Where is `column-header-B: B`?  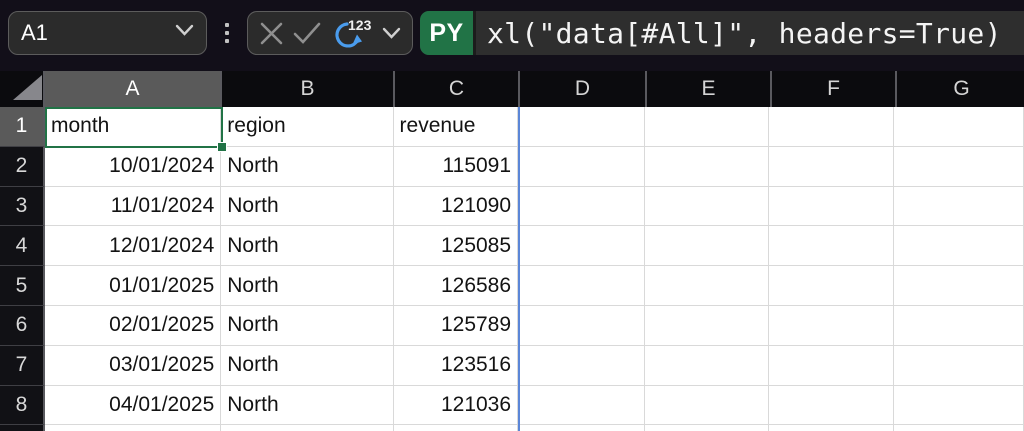
column-header-B: B is located at coordinates (308, 89).